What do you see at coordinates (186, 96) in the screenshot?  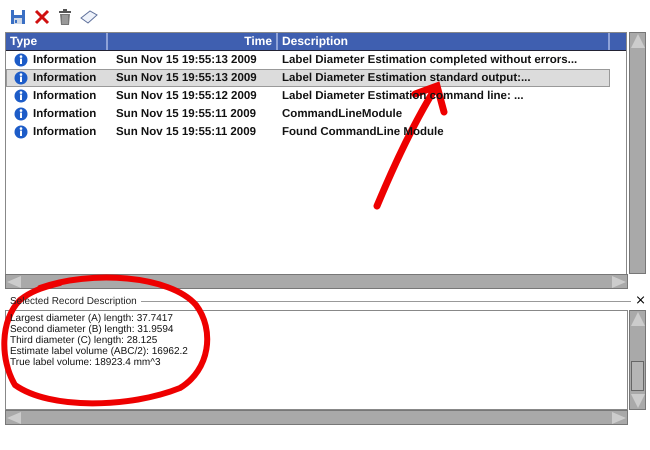 I see `table-cell-text: Sun Nov 15 19:55:12 2009` at bounding box center [186, 96].